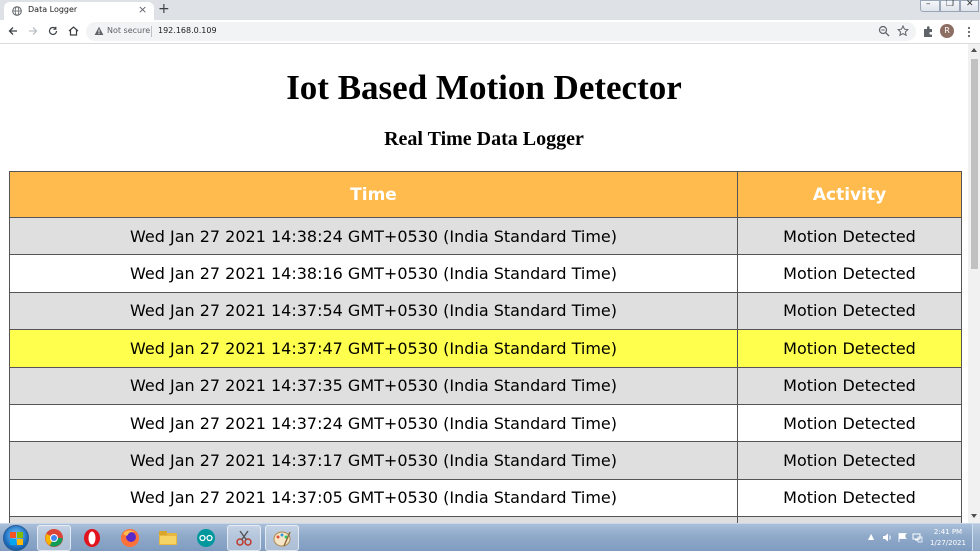  What do you see at coordinates (871, 536) in the screenshot?
I see `tray-overflow-icon: ▲` at bounding box center [871, 536].